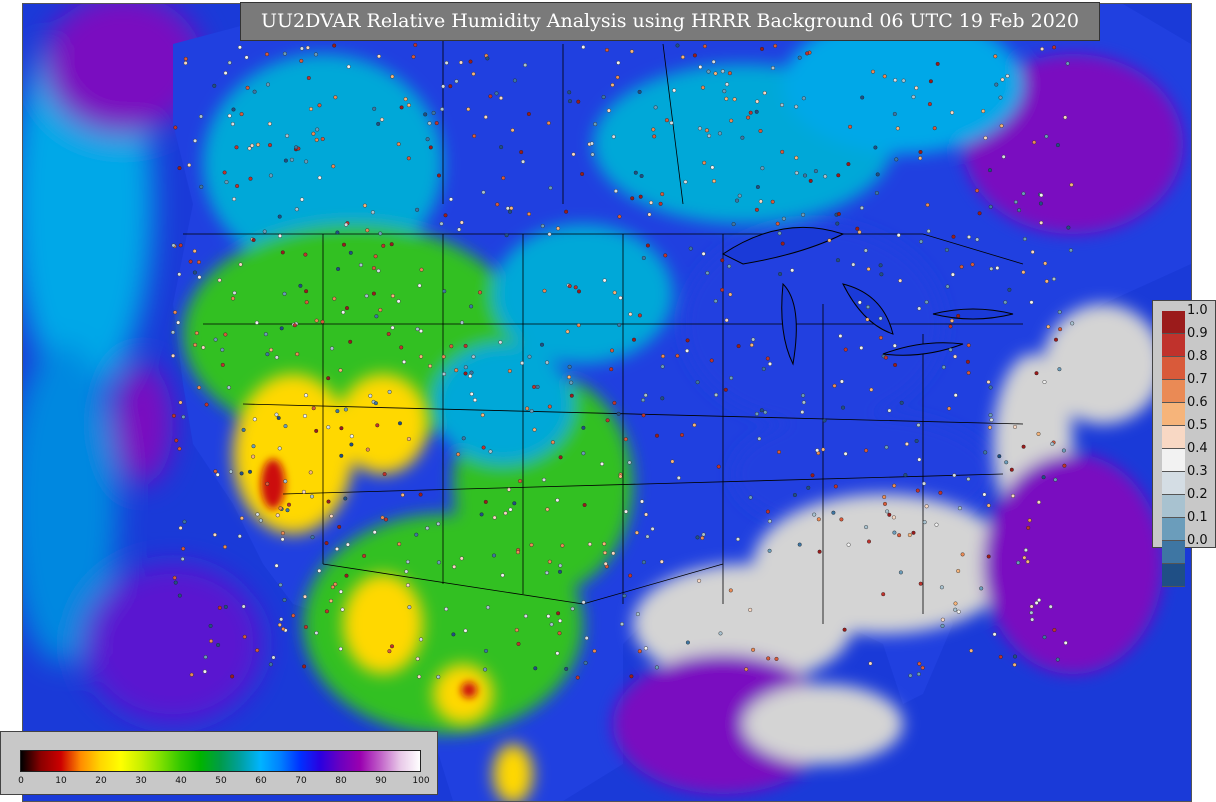  Describe the element at coordinates (301, 781) in the screenshot. I see `rh-colorbar-tick: 70` at that location.